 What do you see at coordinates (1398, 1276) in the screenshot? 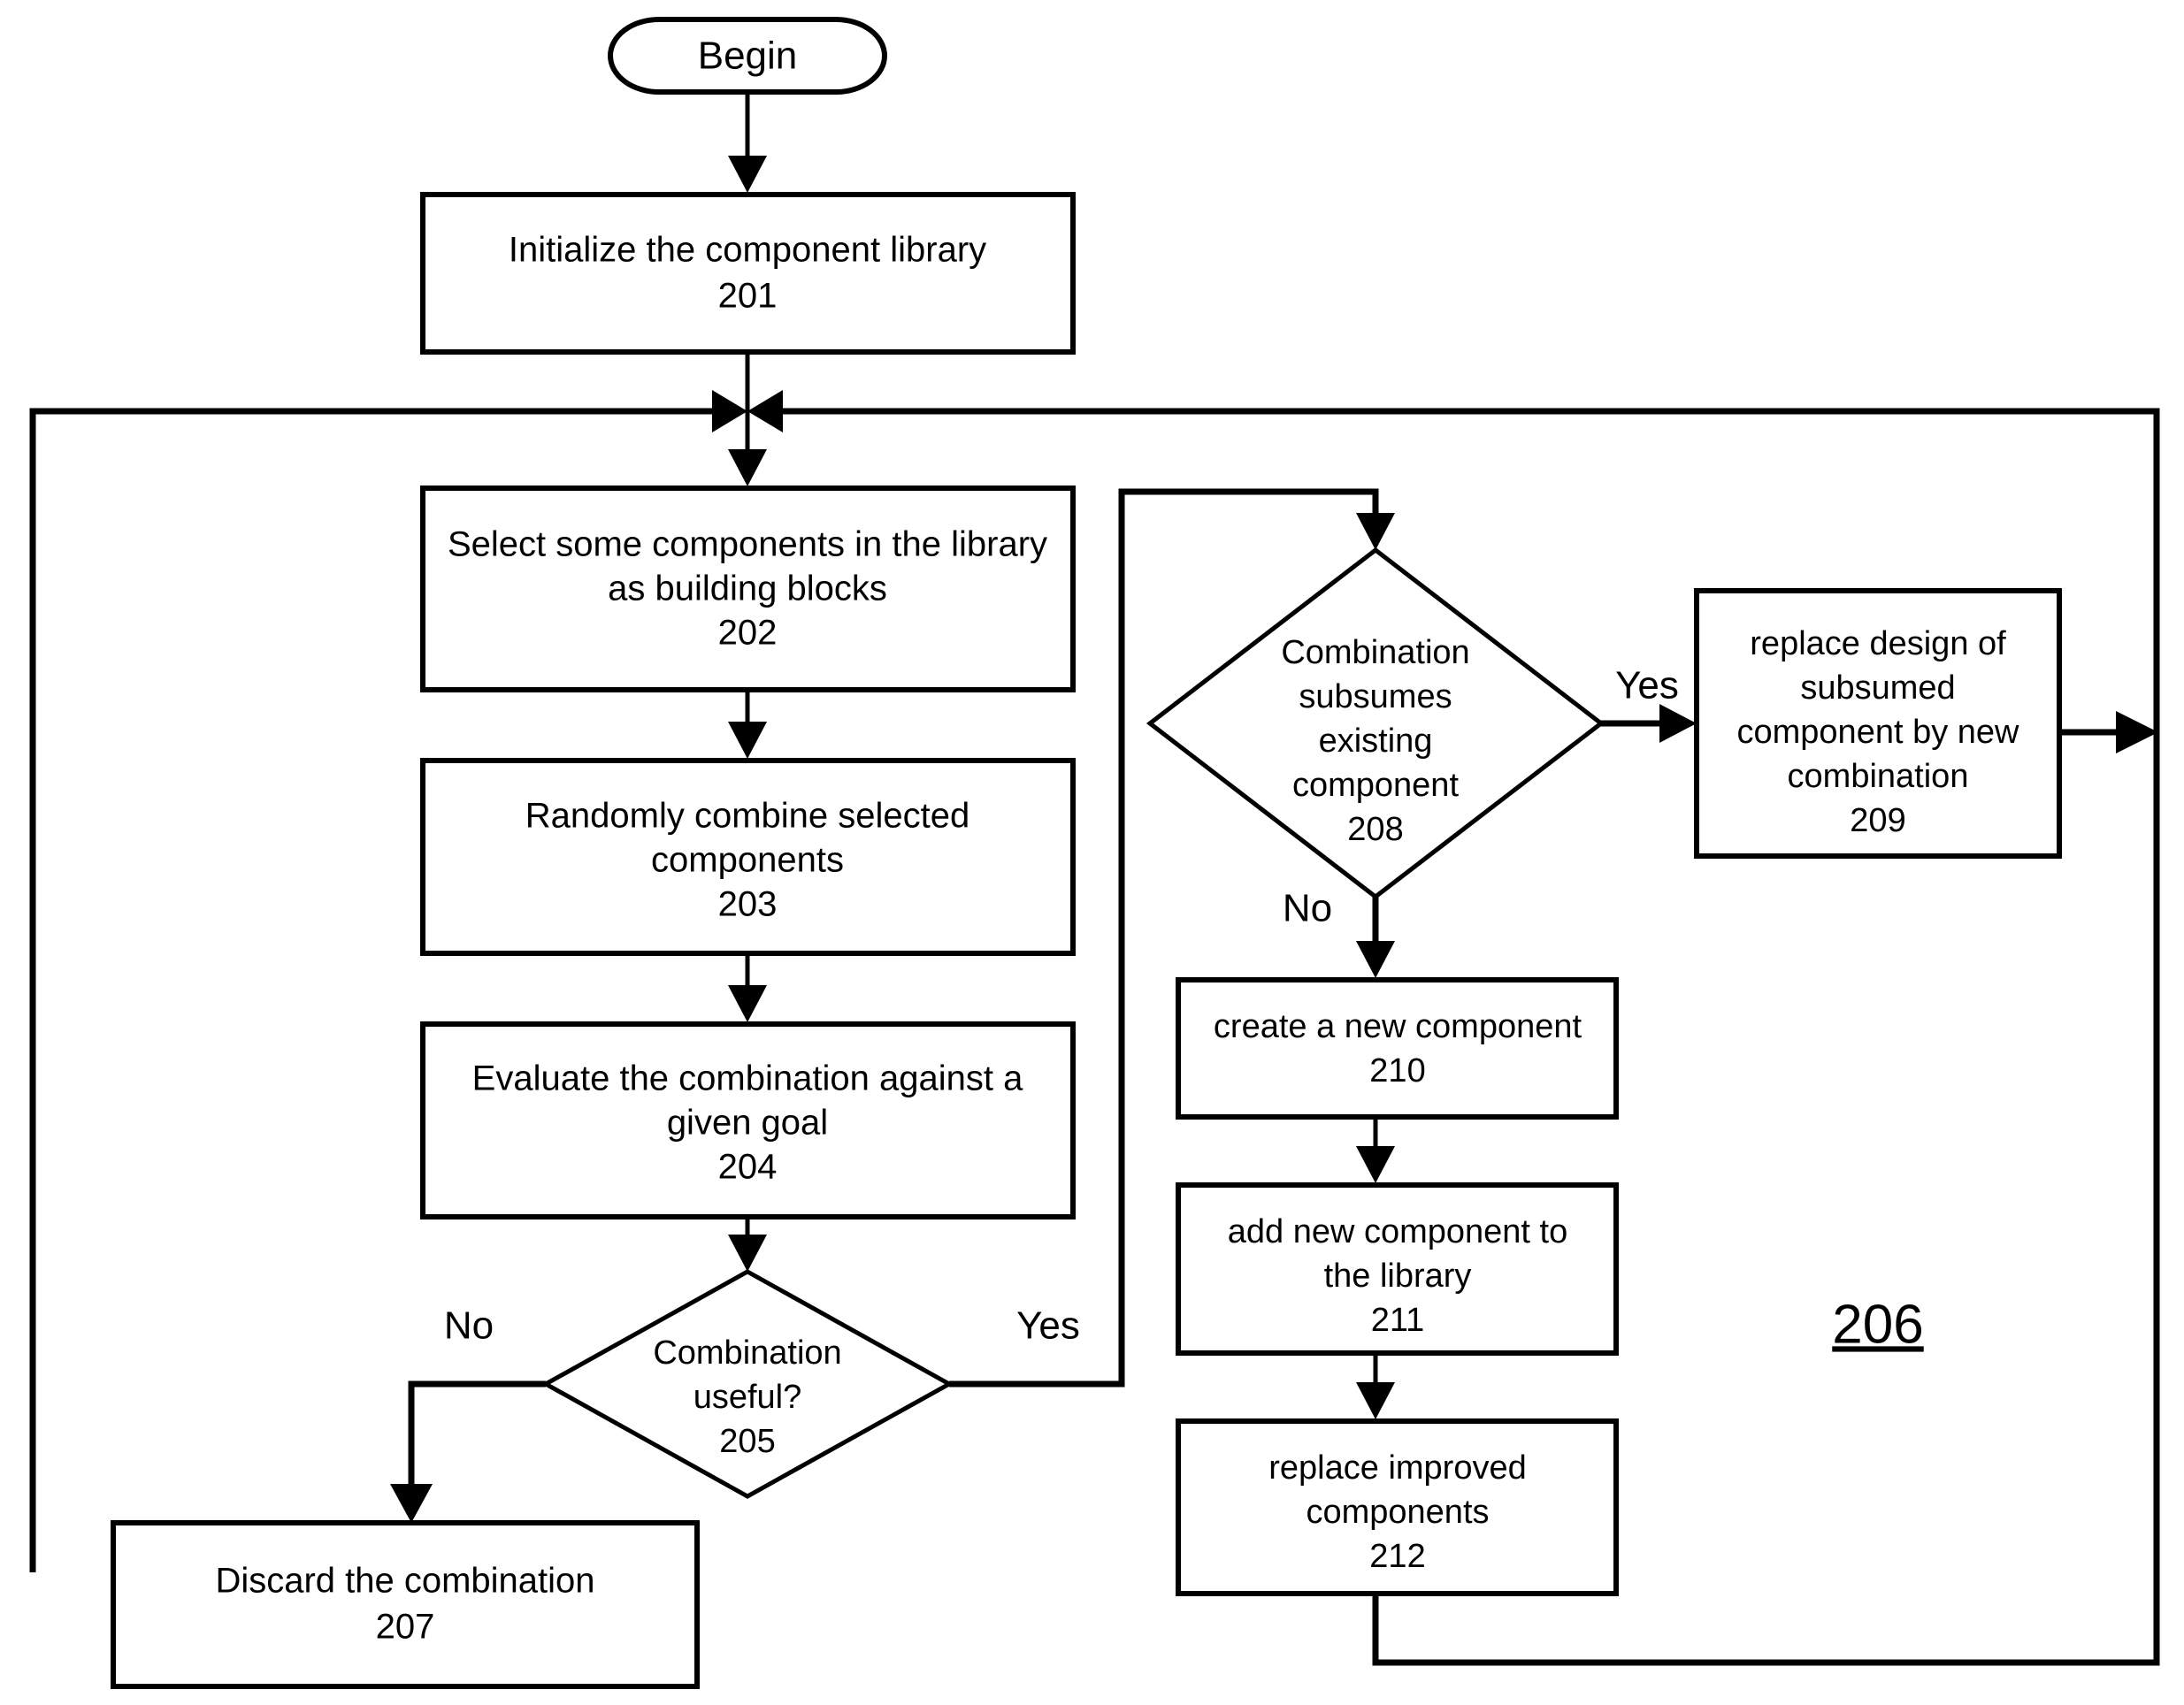
I see `node-211-line2: the library` at bounding box center [1398, 1276].